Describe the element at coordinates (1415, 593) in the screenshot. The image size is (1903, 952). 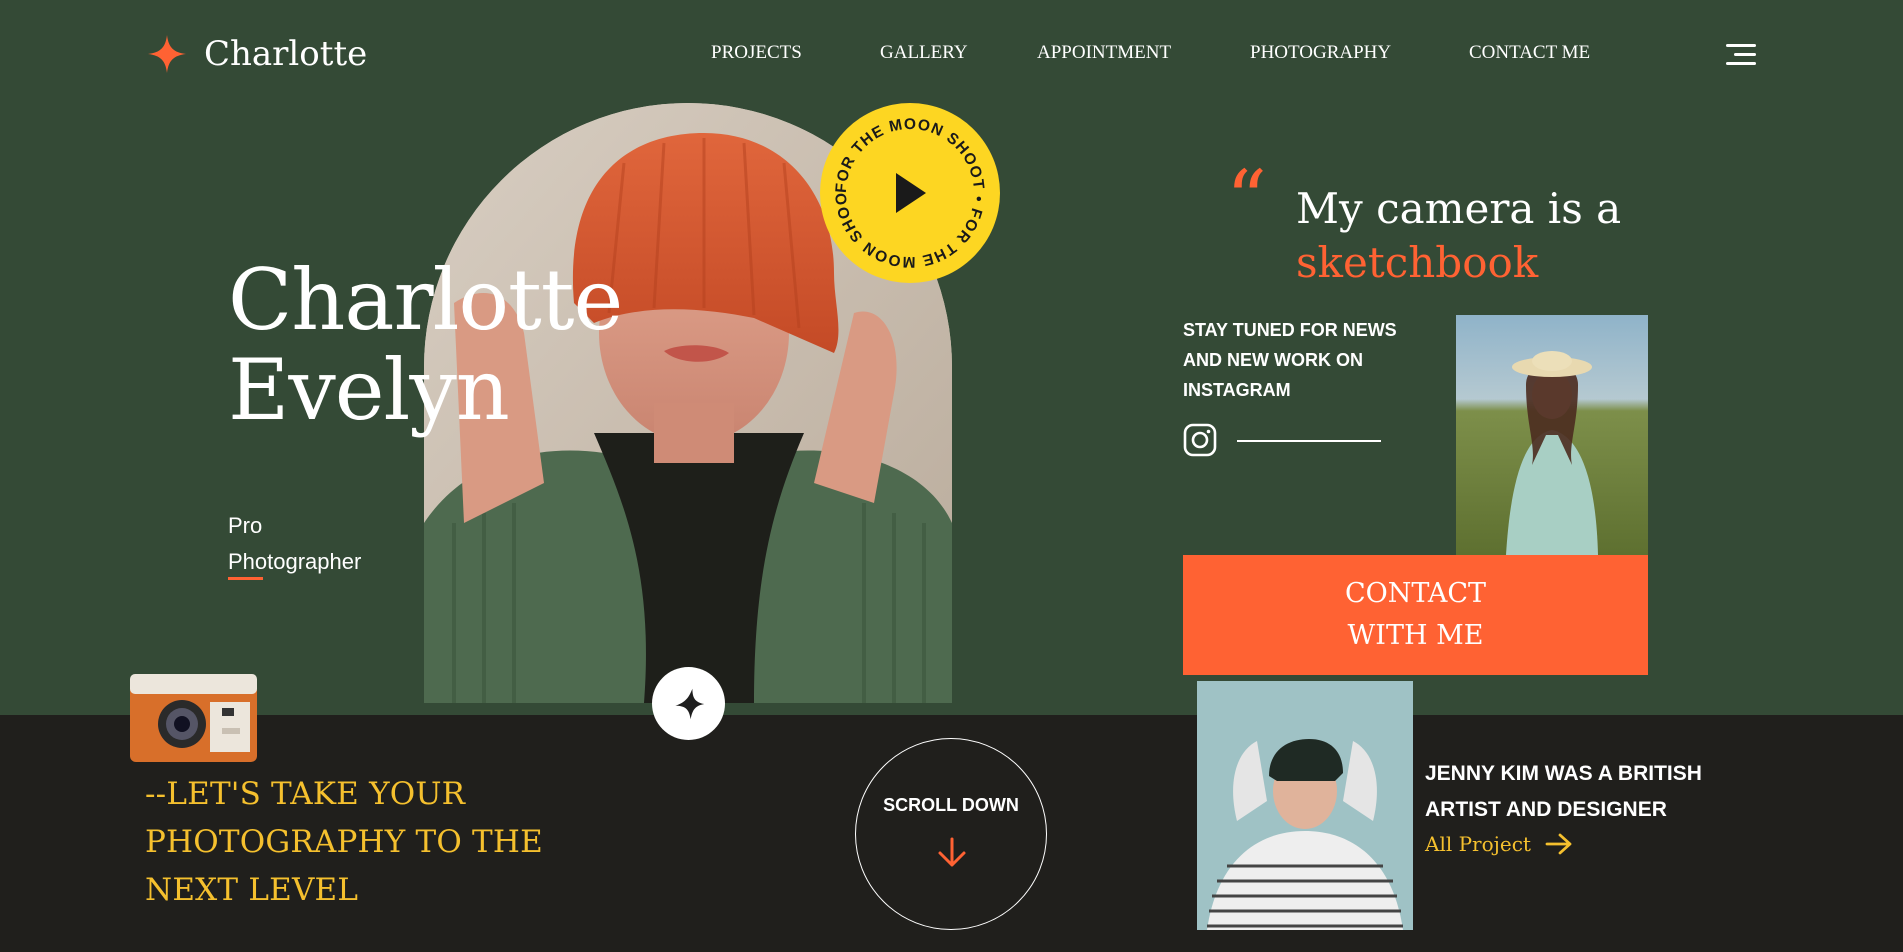
I see `contact-line1: CONTACT` at that location.